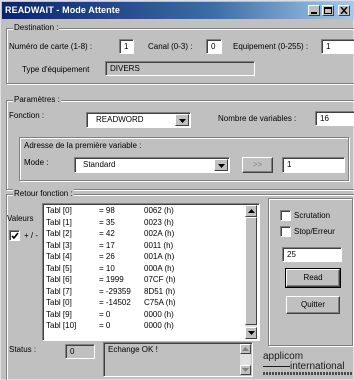  What do you see at coordinates (116, 326) in the screenshot?
I see `table-row: Tabl [10] = 0 0000 (h)` at bounding box center [116, 326].